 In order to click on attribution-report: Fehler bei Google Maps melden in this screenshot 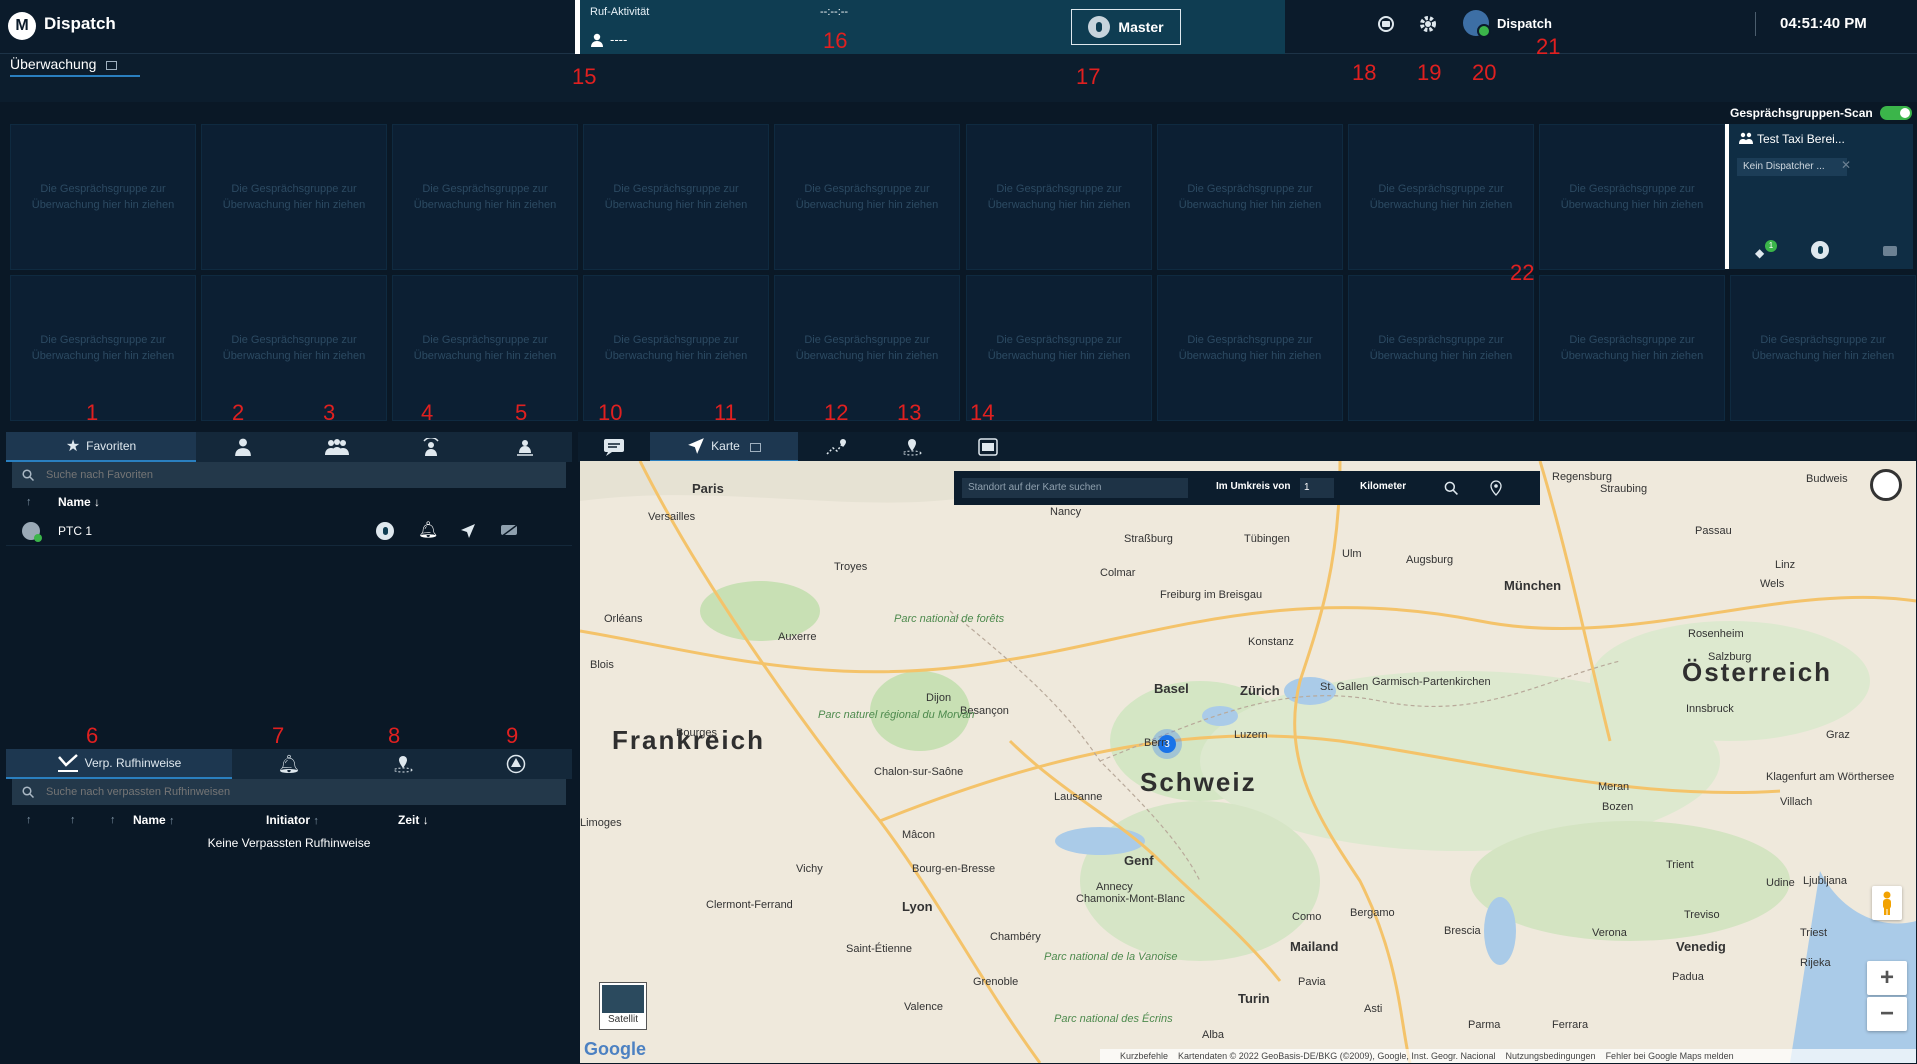, I will do `click(1670, 1056)`.